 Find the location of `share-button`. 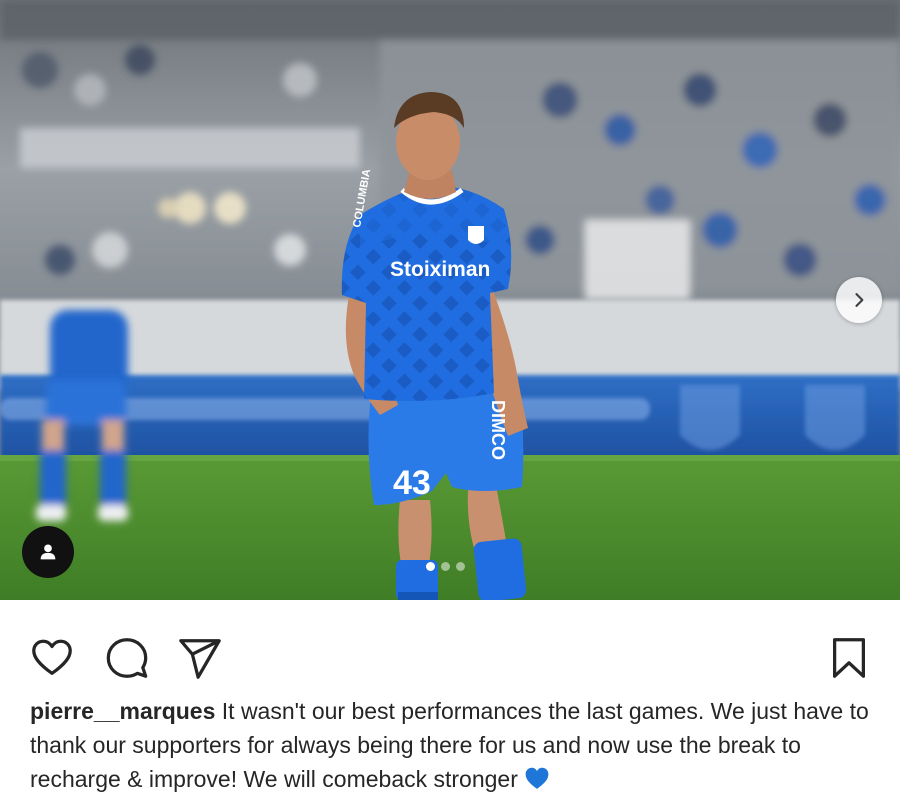

share-button is located at coordinates (200, 658).